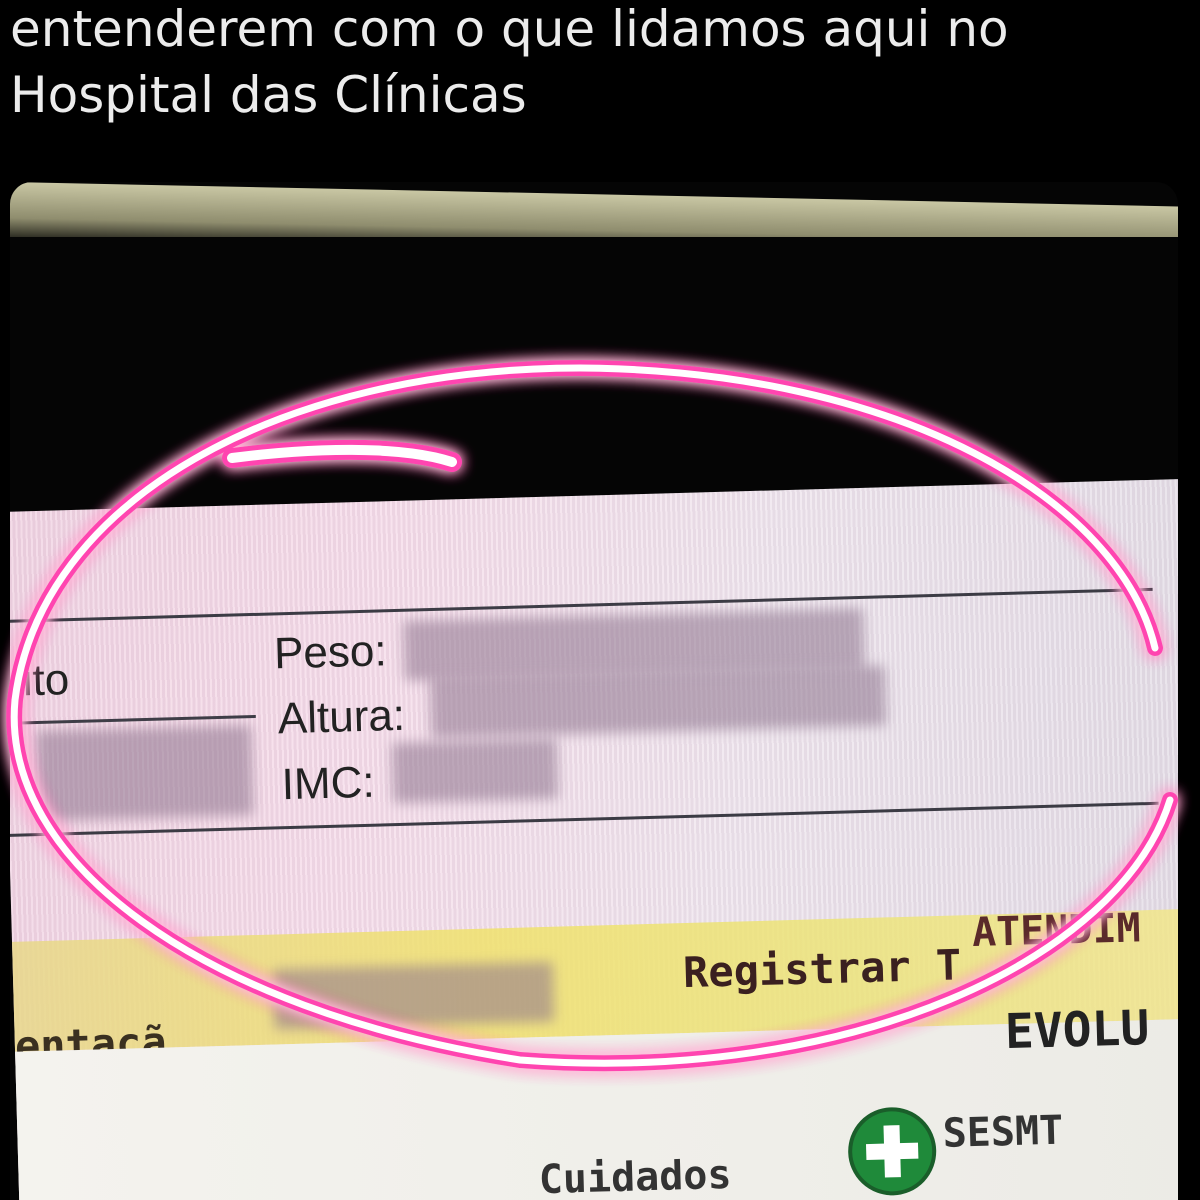 This screenshot has width=1200, height=1200. What do you see at coordinates (330, 652) in the screenshot?
I see `weight-label: Peso:` at bounding box center [330, 652].